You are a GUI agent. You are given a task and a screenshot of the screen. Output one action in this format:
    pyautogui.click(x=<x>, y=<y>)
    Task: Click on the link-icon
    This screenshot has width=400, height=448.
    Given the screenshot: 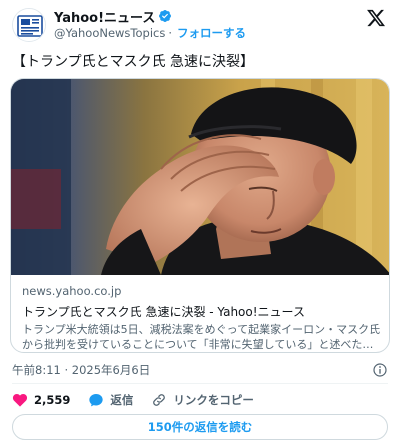 What is the action you would take?
    pyautogui.click(x=159, y=400)
    